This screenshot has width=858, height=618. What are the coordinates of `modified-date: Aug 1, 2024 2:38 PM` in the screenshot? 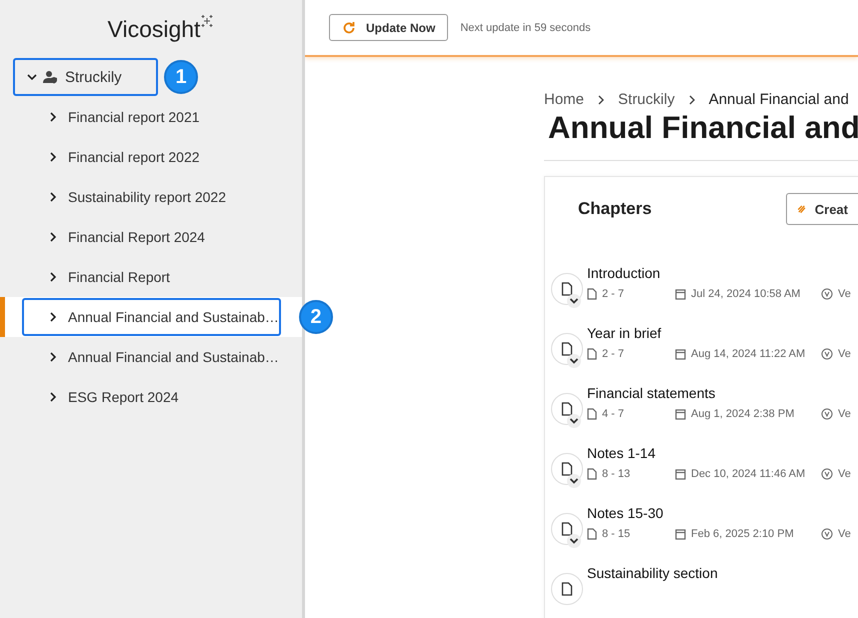 It's located at (742, 414).